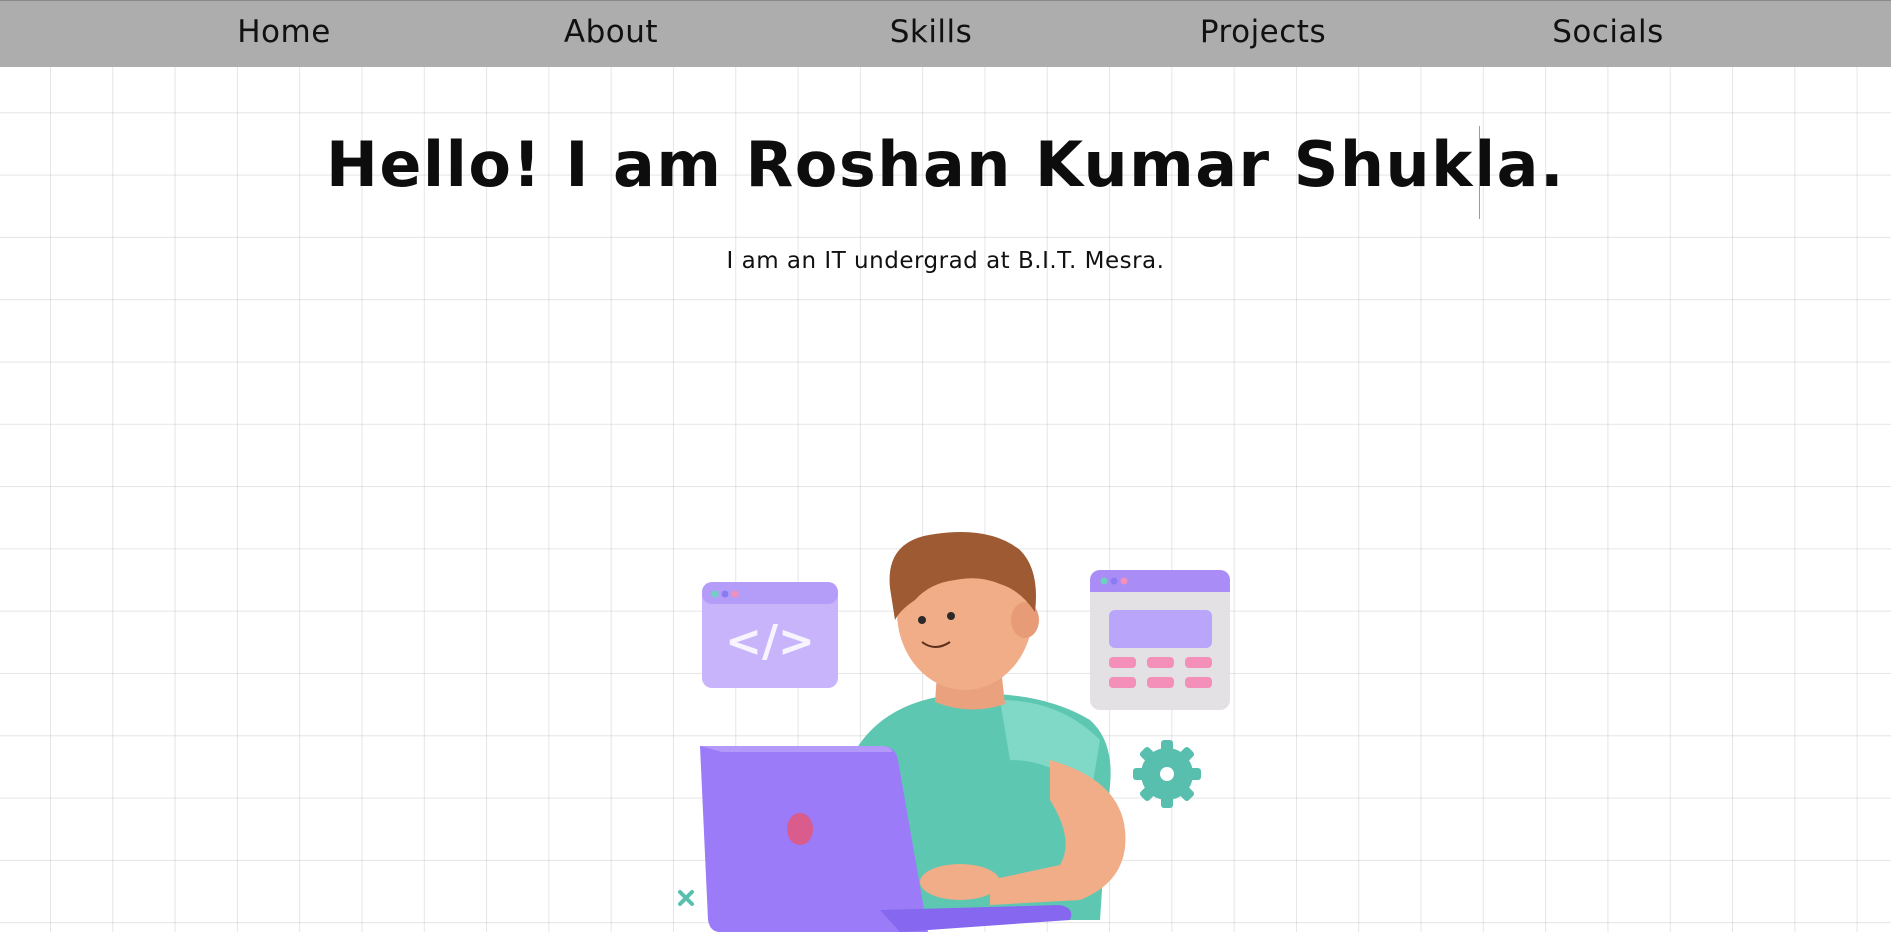  Describe the element at coordinates (284, 32) in the screenshot. I see `nav-link-home: Home` at that location.